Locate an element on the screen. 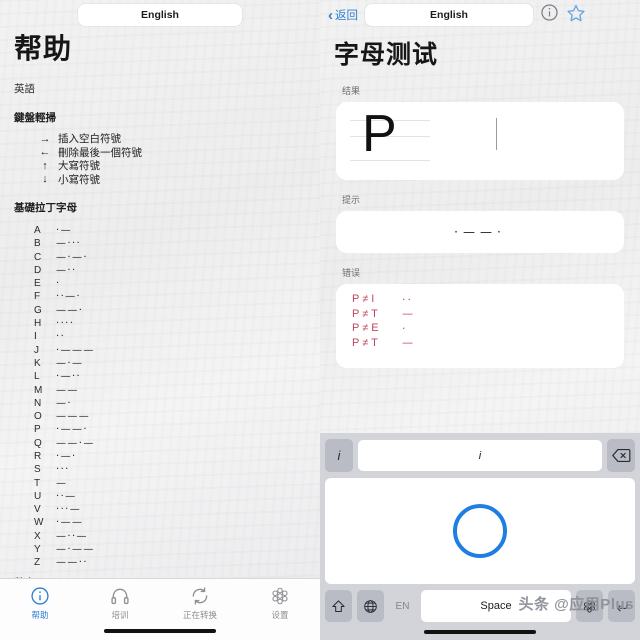  tab-refresh: 正在转换 is located at coordinates (200, 603).